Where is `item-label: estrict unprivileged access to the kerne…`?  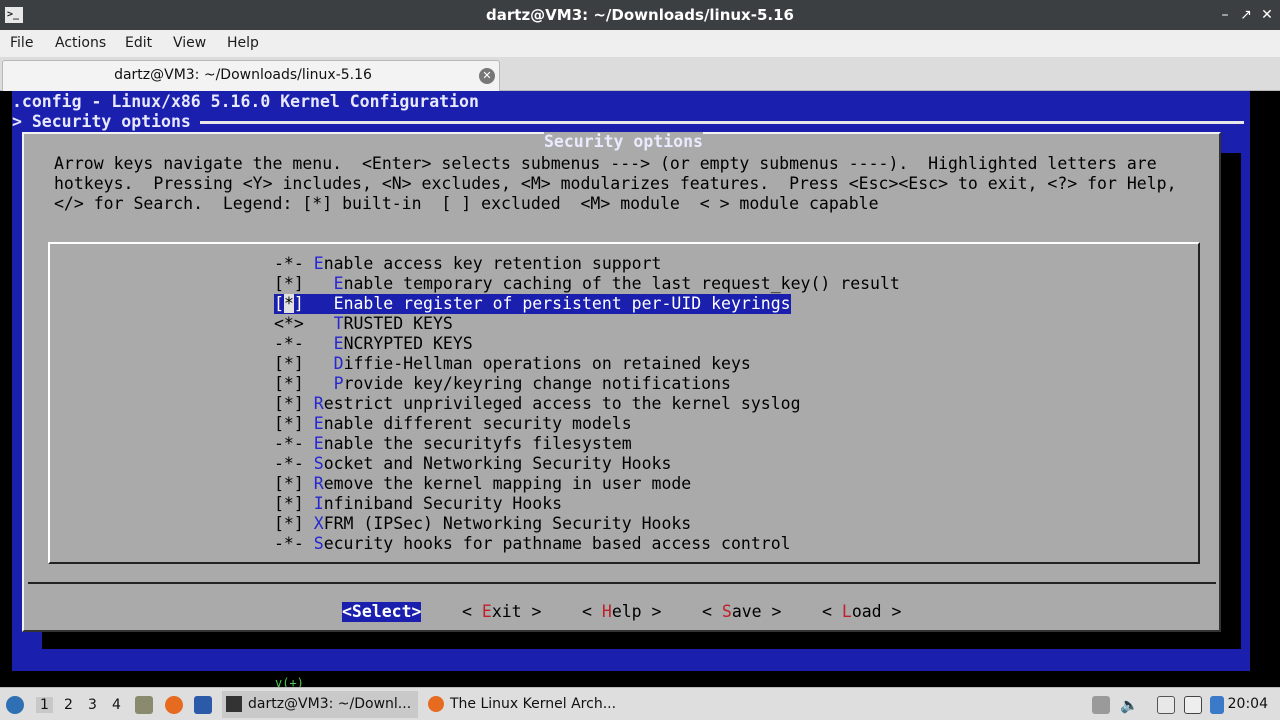
item-label: estrict unprivileged access to the kerne… is located at coordinates (562, 403).